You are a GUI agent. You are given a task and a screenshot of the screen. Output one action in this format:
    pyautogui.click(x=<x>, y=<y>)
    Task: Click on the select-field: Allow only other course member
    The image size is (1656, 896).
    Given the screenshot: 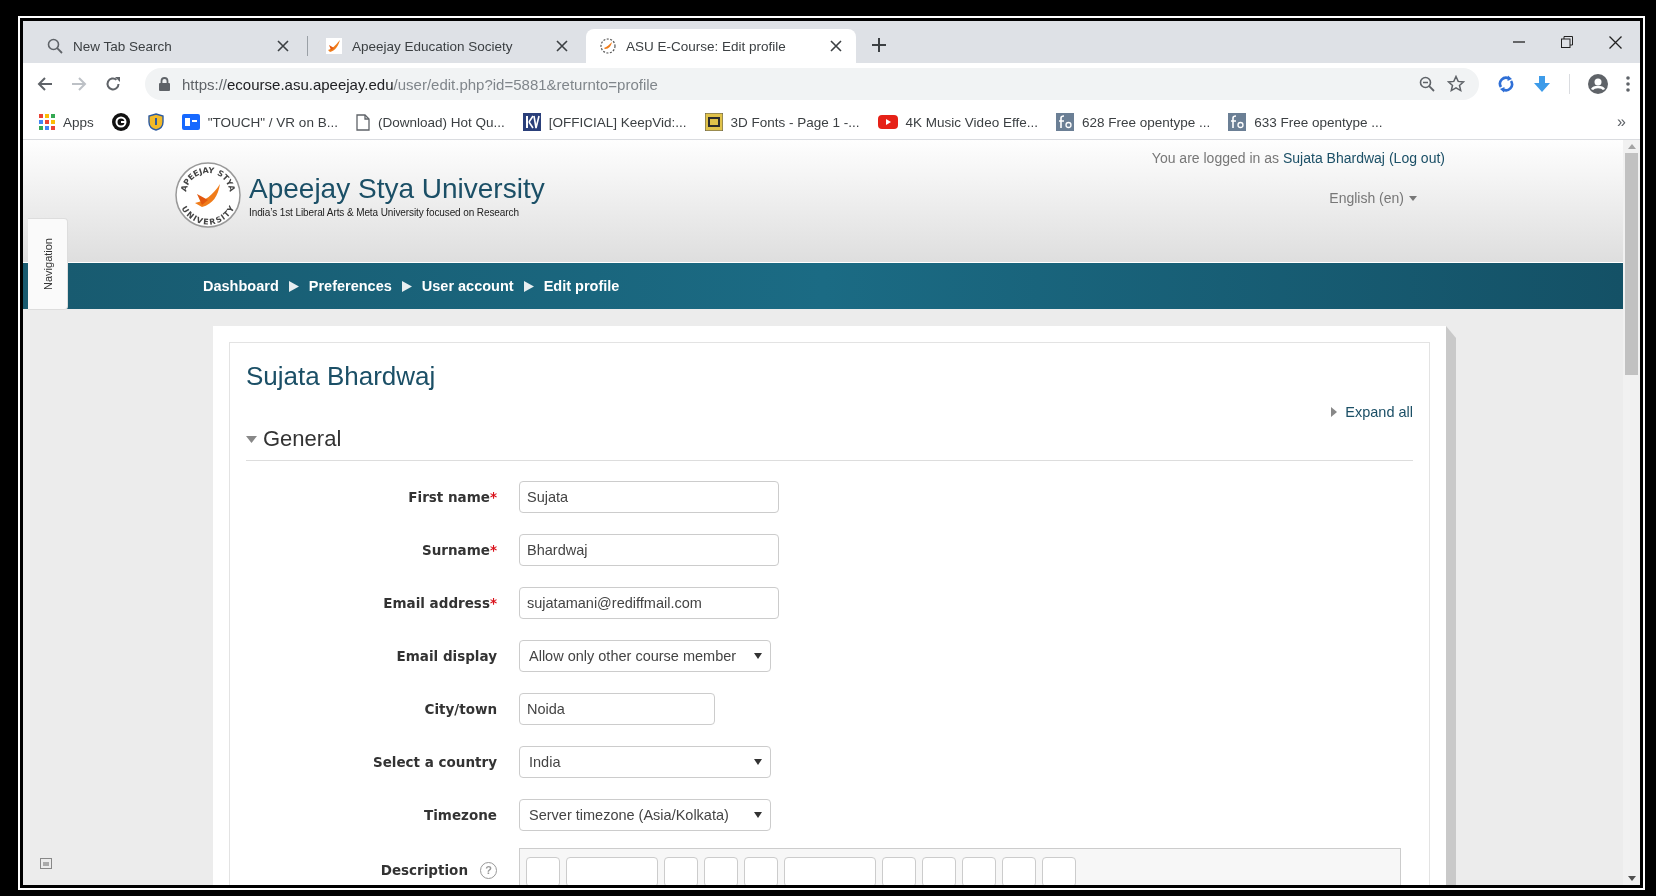 What is the action you would take?
    pyautogui.click(x=645, y=656)
    